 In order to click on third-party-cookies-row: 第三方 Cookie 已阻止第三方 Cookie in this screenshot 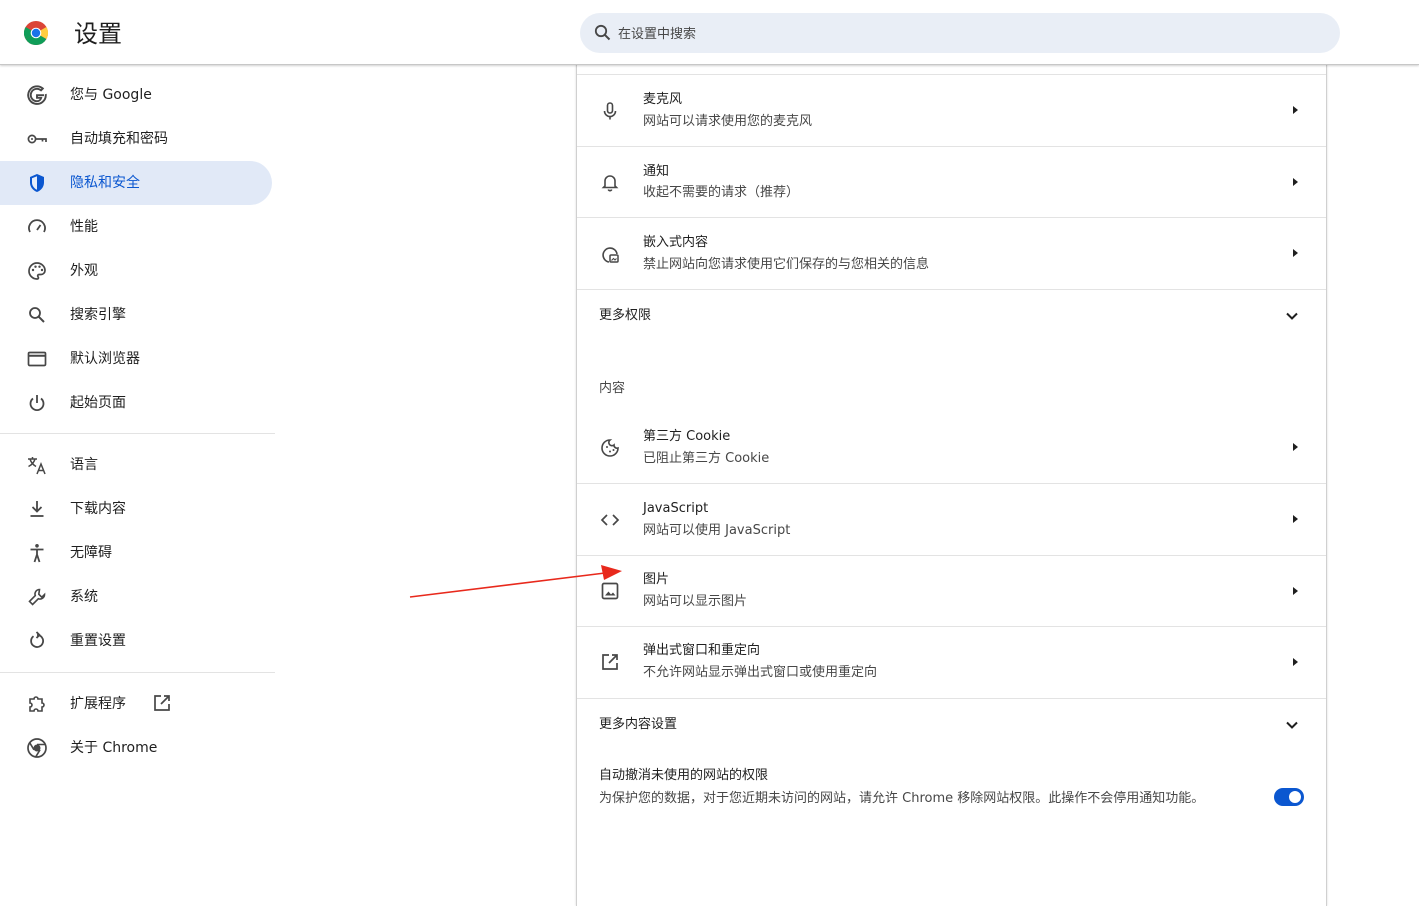, I will do `click(951, 447)`.